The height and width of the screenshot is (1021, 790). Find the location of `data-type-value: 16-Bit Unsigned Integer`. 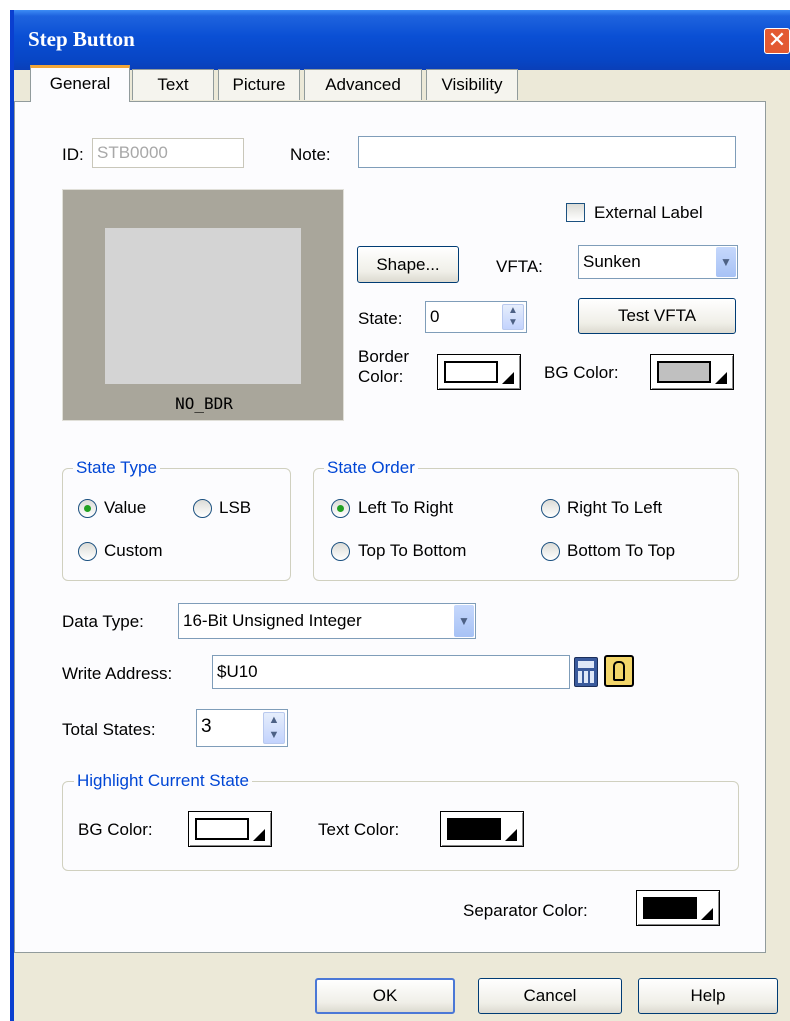

data-type-value: 16-Bit Unsigned Integer is located at coordinates (272, 620).